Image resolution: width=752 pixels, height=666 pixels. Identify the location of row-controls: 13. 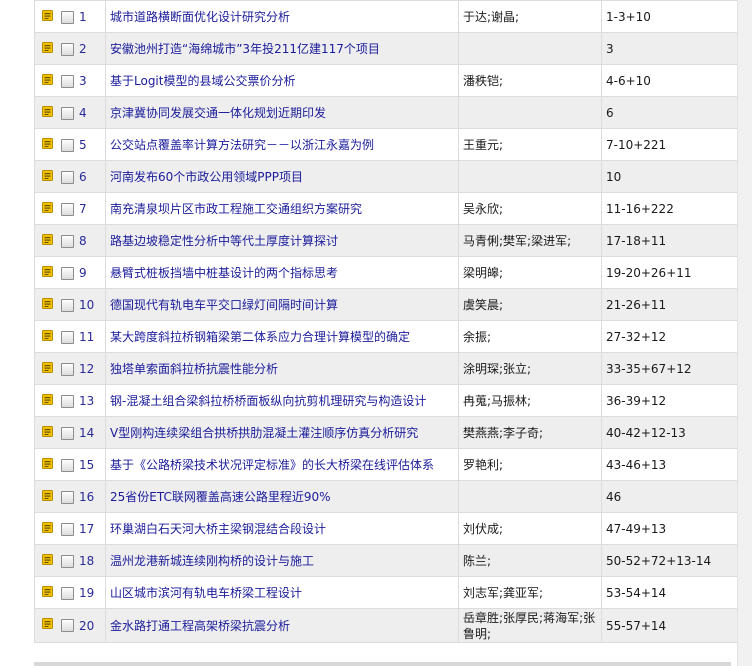
(70, 400).